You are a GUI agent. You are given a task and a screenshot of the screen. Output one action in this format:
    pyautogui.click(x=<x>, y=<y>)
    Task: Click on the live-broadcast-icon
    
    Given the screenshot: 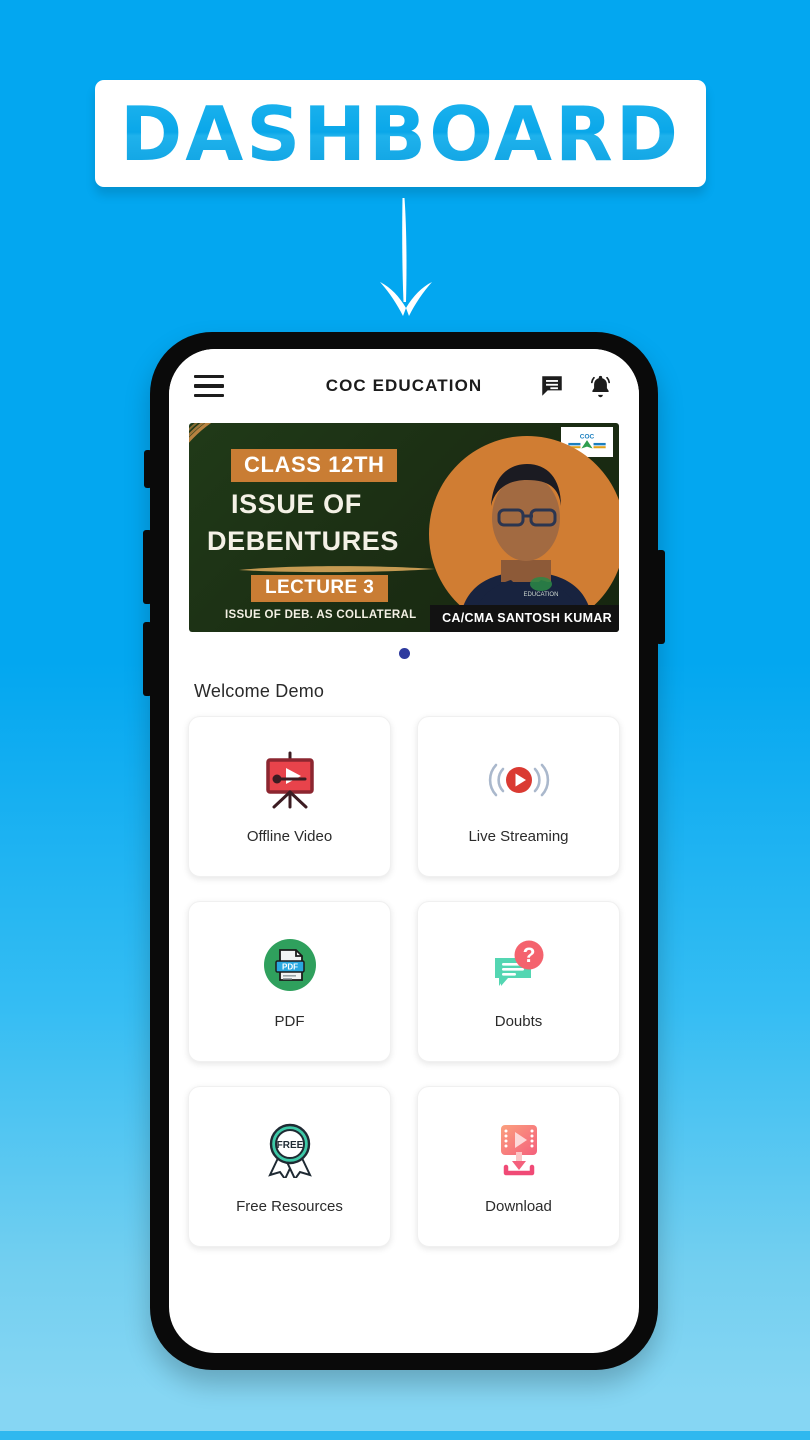 What is the action you would take?
    pyautogui.click(x=519, y=780)
    